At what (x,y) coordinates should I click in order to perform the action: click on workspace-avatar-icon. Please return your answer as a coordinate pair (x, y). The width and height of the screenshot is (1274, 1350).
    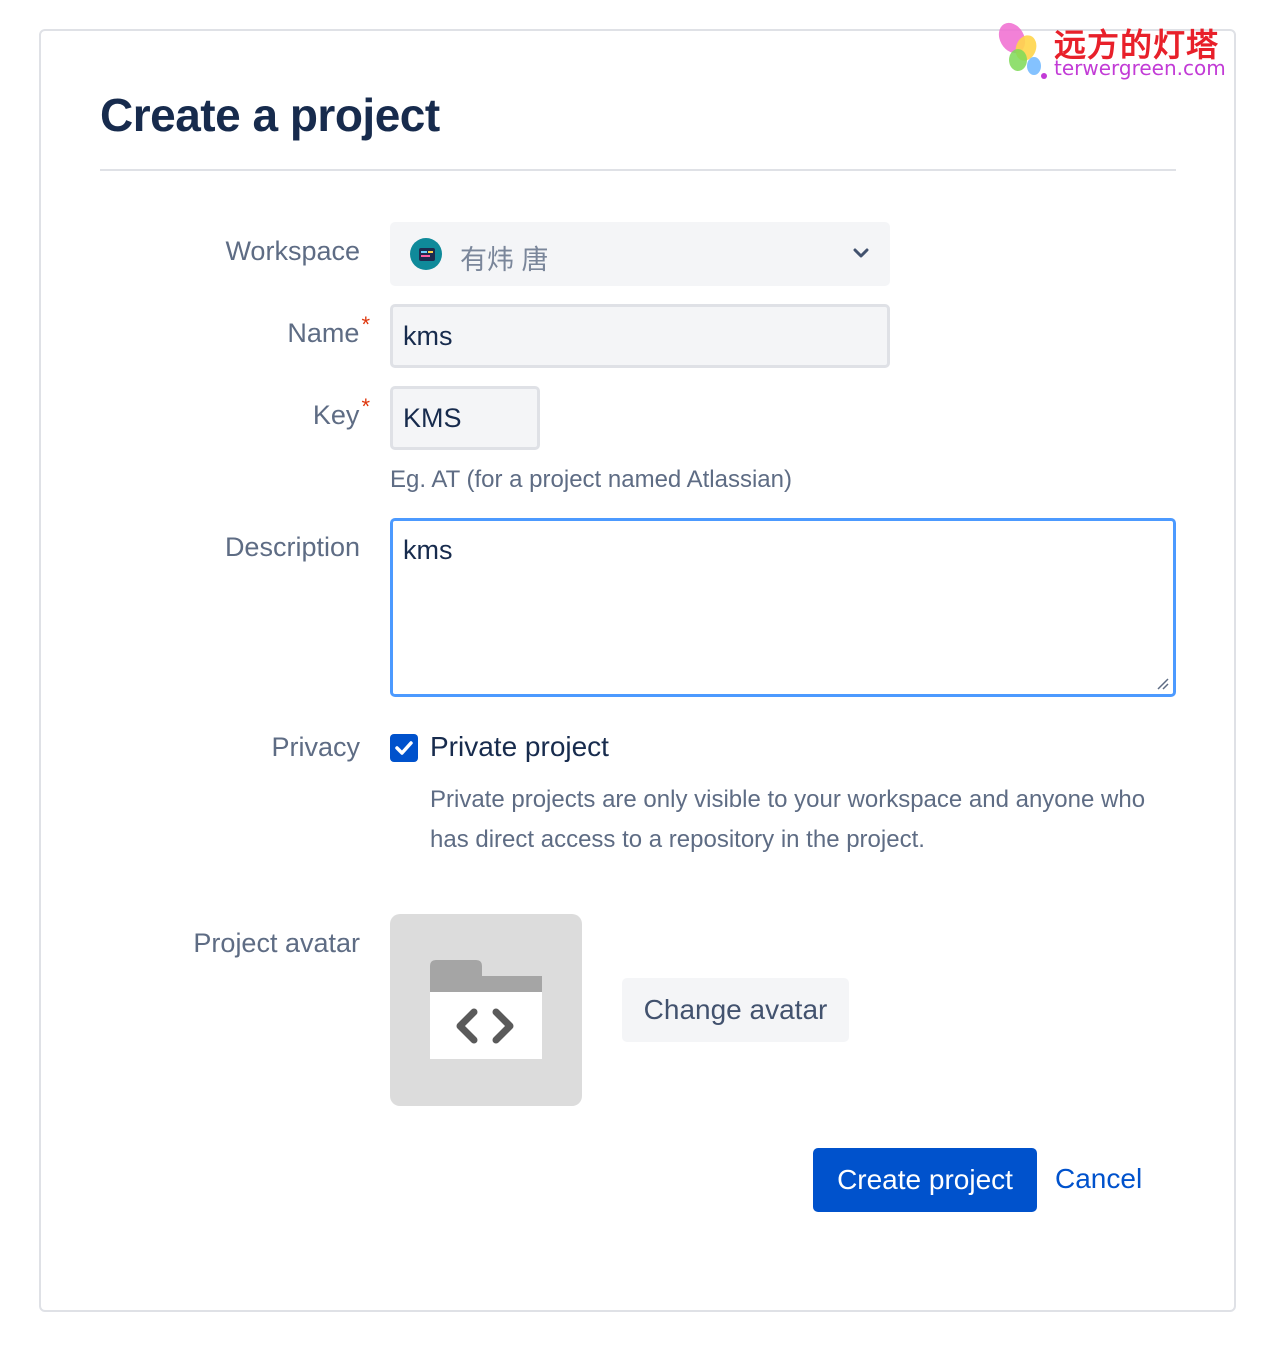
    Looking at the image, I should click on (426, 254).